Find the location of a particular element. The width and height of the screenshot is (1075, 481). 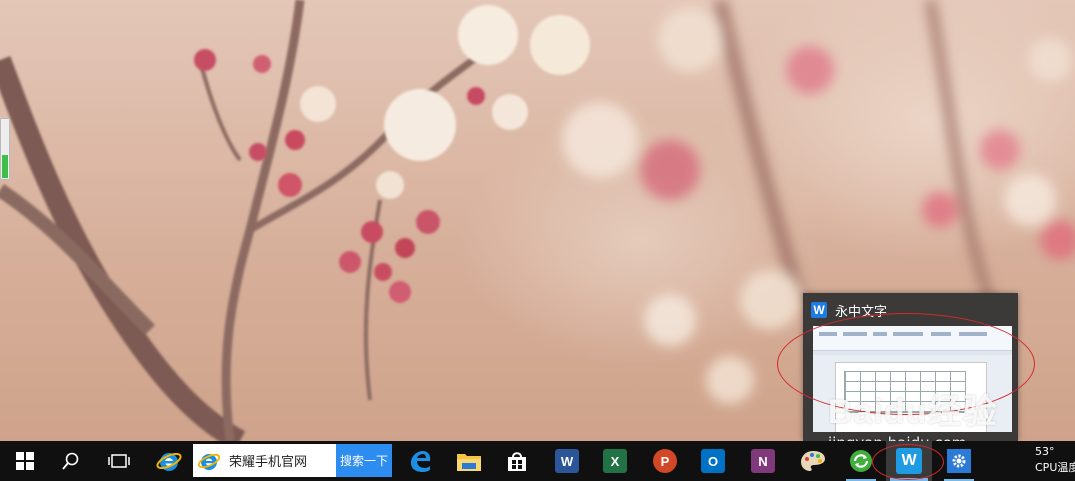

search-icon is located at coordinates (70, 461).